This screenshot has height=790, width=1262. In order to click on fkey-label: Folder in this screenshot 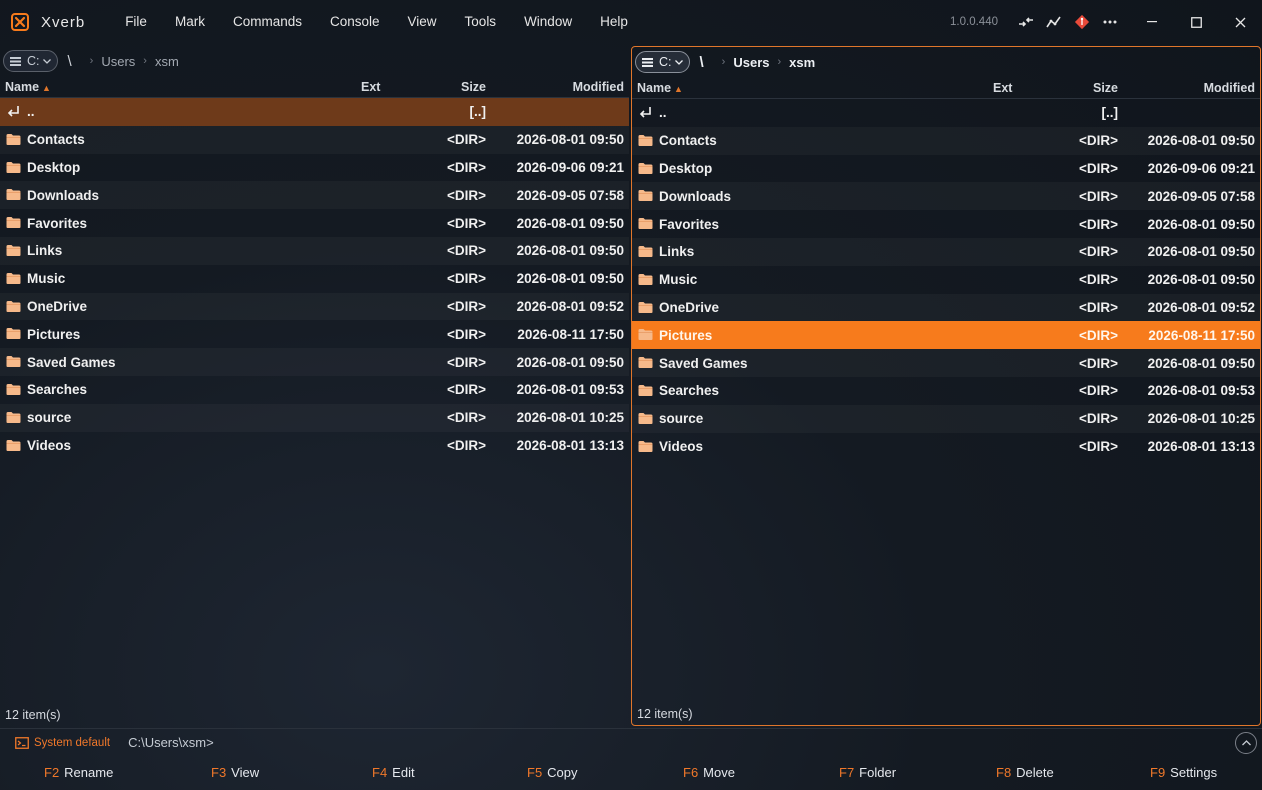, I will do `click(878, 772)`.